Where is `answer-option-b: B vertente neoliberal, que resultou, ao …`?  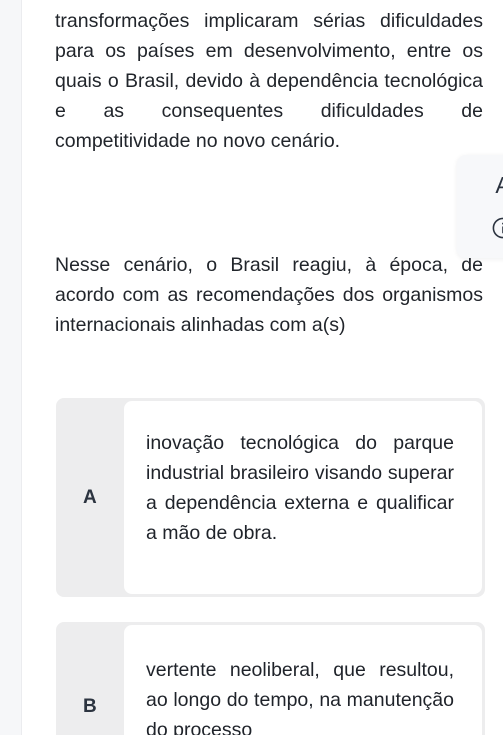
answer-option-b: B vertente neoliberal, que resultou, ao … is located at coordinates (270, 678).